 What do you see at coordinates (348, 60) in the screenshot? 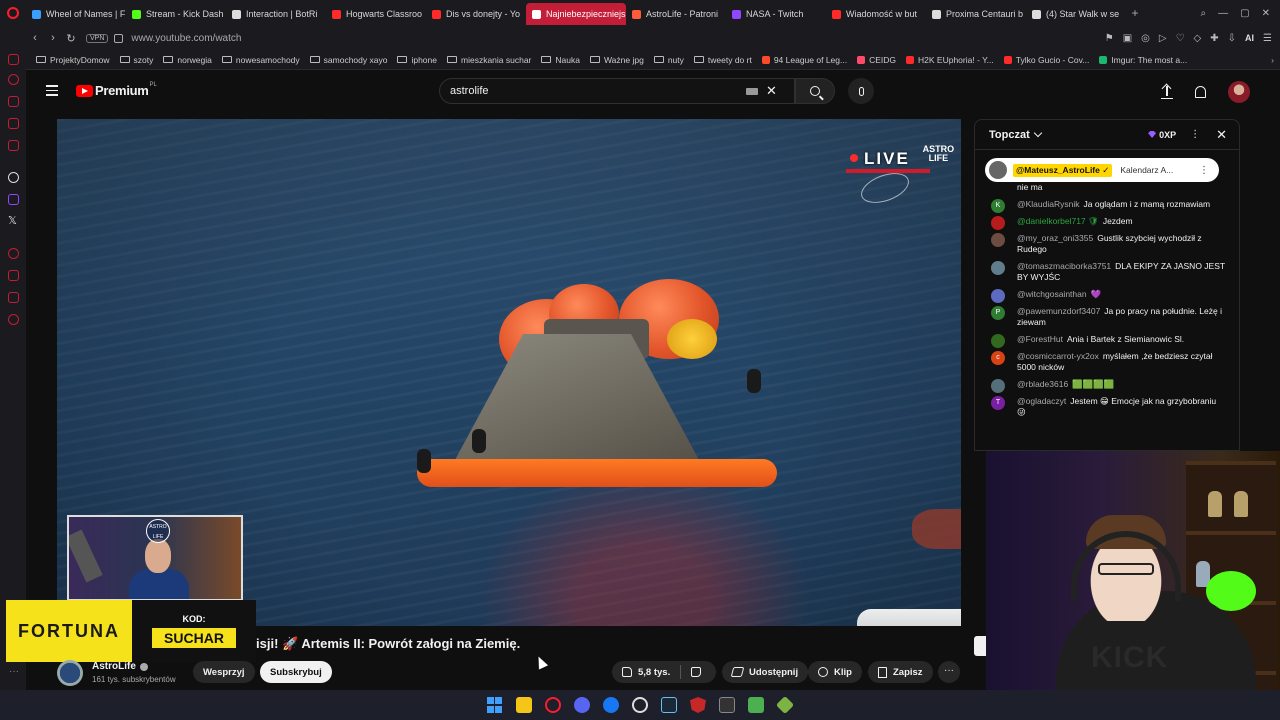
I see `bookmark-item: samochody xayo` at bounding box center [348, 60].